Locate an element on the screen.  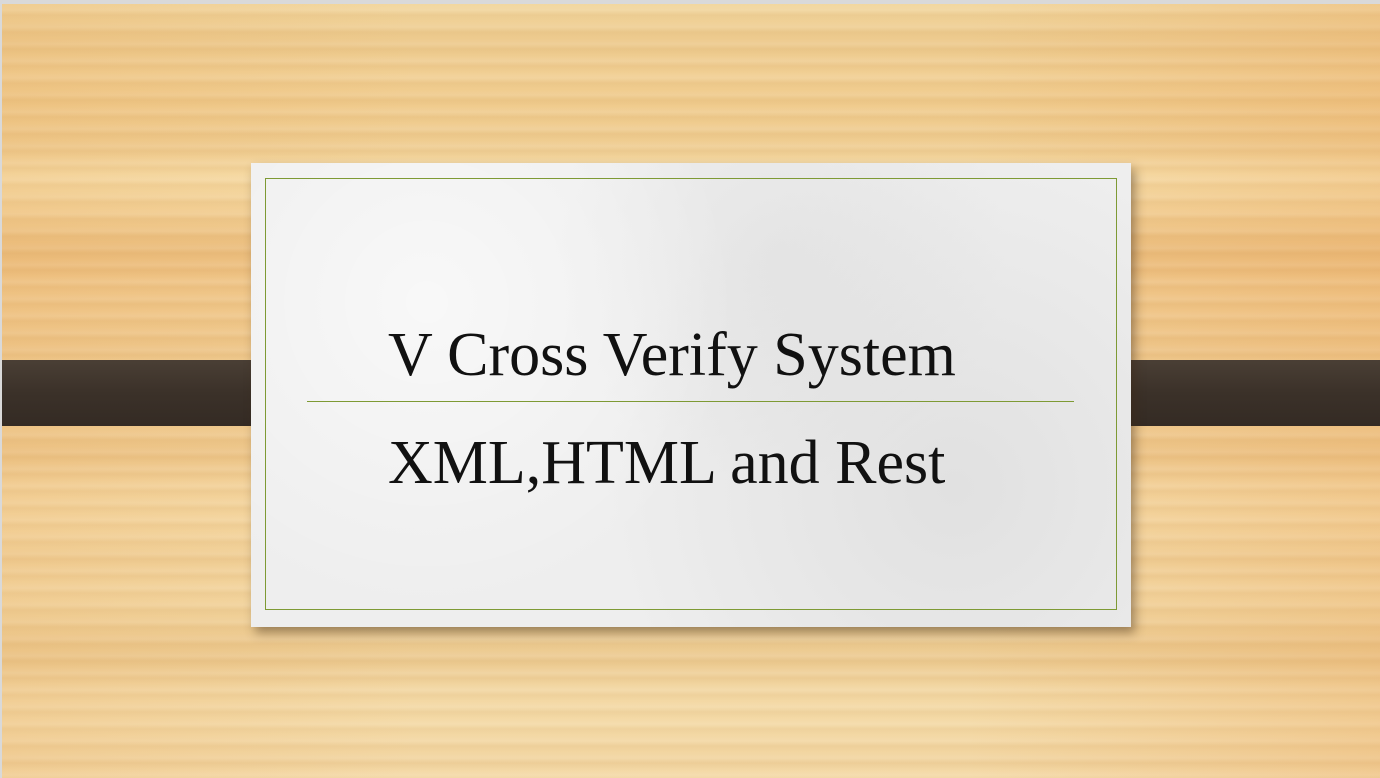
right-strap is located at coordinates (1240, 393).